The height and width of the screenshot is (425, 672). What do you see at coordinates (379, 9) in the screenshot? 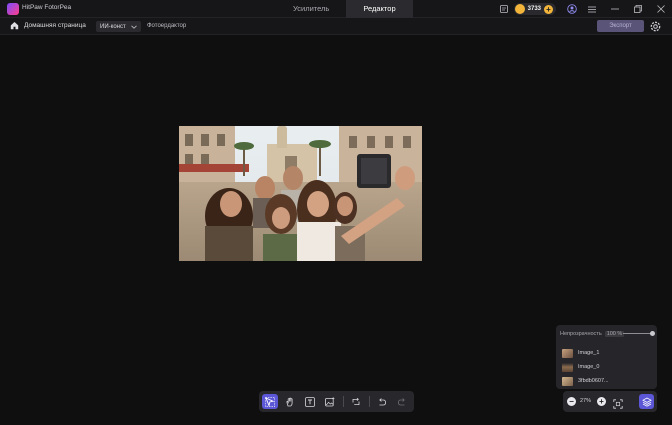
I see `tab-editor: Редактор` at bounding box center [379, 9].